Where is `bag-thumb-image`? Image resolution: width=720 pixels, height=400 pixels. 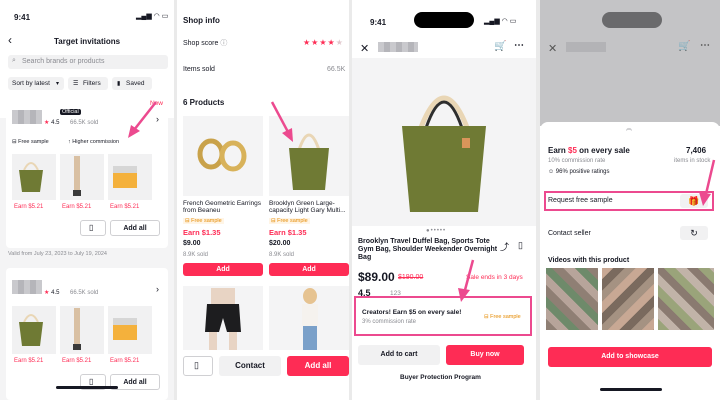
bag-thumb-image is located at coordinates (31, 330).